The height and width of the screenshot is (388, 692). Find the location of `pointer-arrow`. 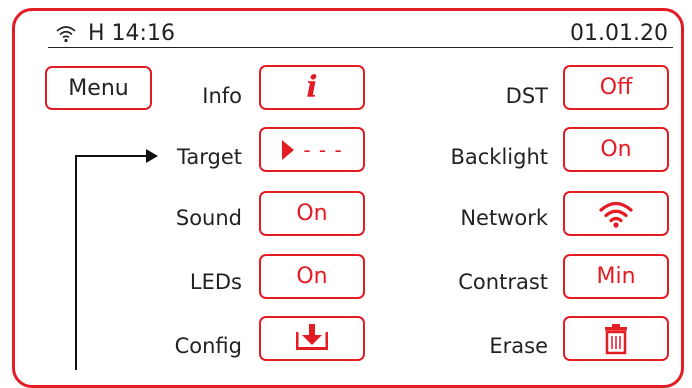

pointer-arrow is located at coordinates (116, 259).